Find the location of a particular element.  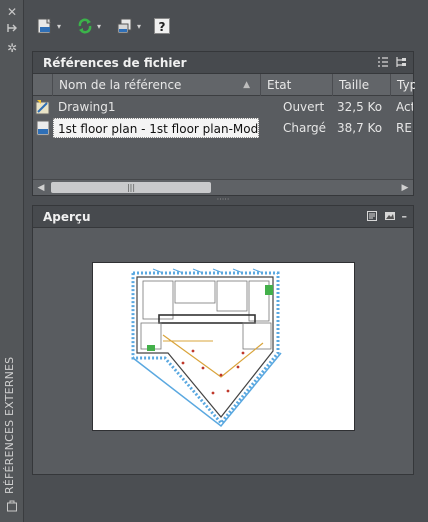

help-button: ? is located at coordinates (162, 26).